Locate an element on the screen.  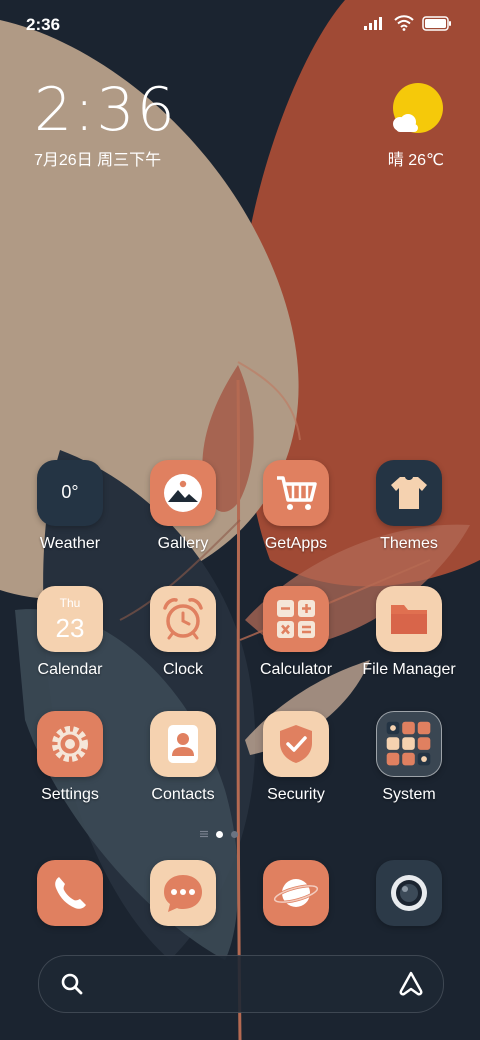
weather-widget: 晴 26℃ is located at coordinates (404, 125).